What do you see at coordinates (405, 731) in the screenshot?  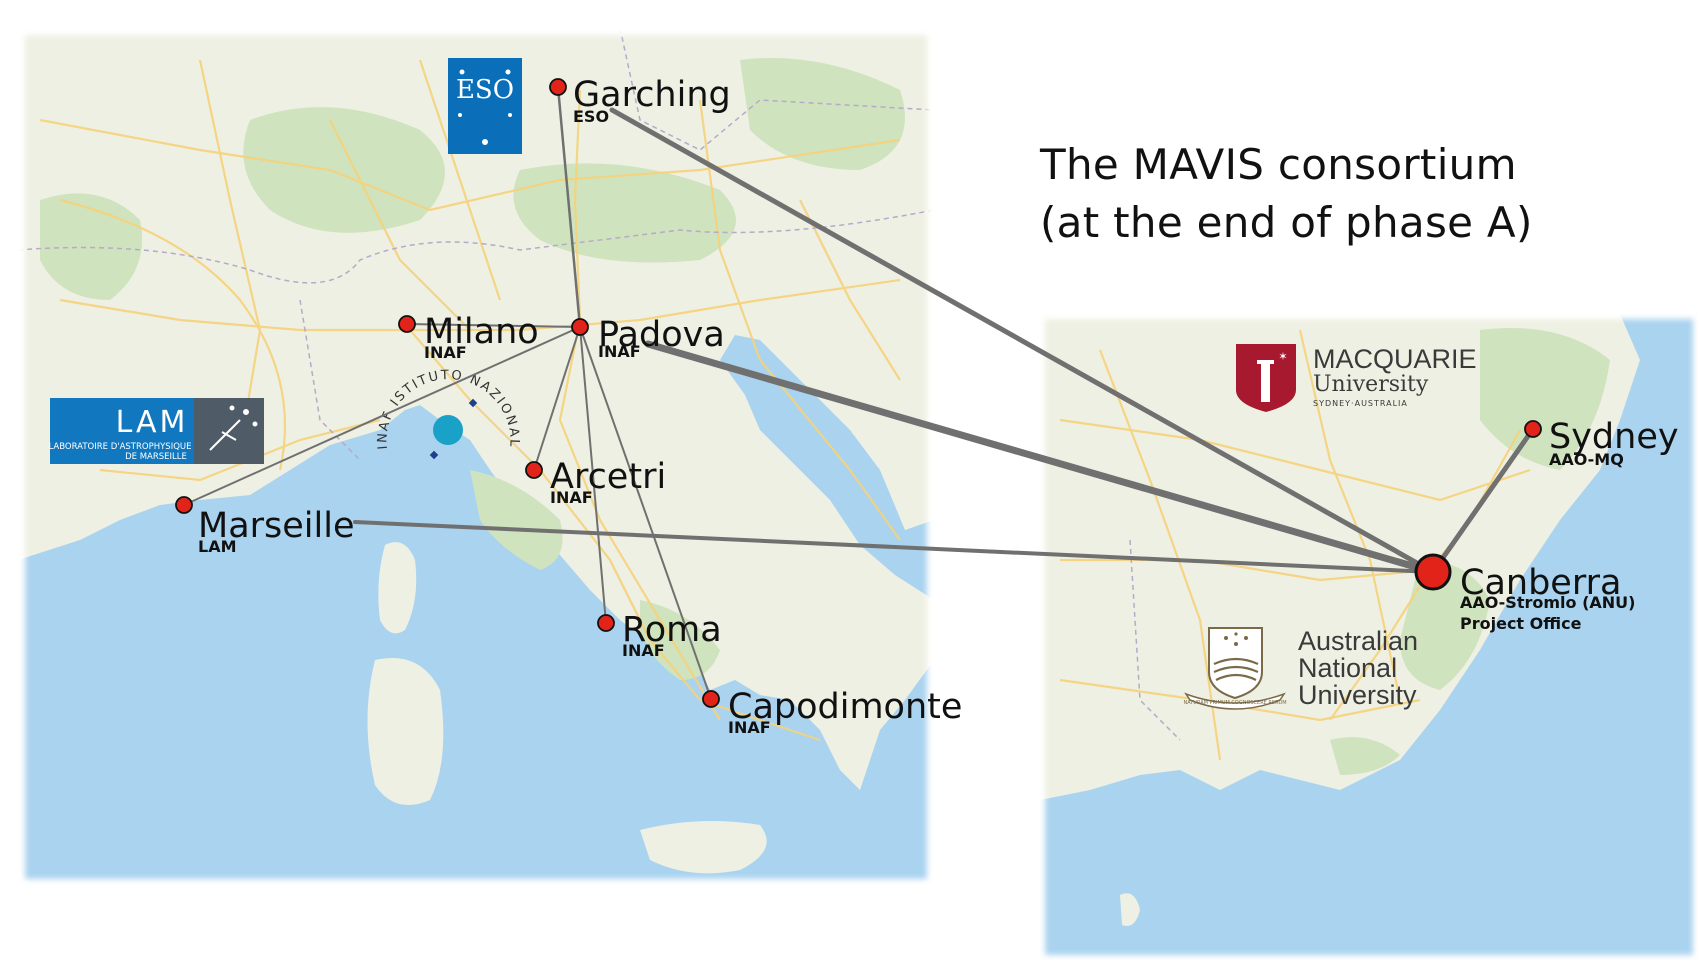 I see `sardinia-island` at bounding box center [405, 731].